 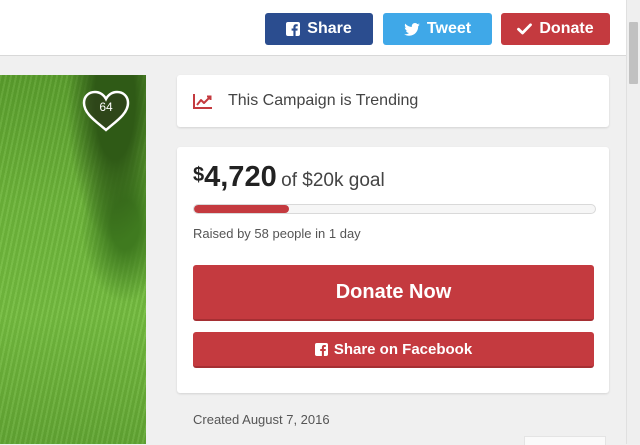 I want to click on tweet-button: Tweet, so click(x=437, y=29).